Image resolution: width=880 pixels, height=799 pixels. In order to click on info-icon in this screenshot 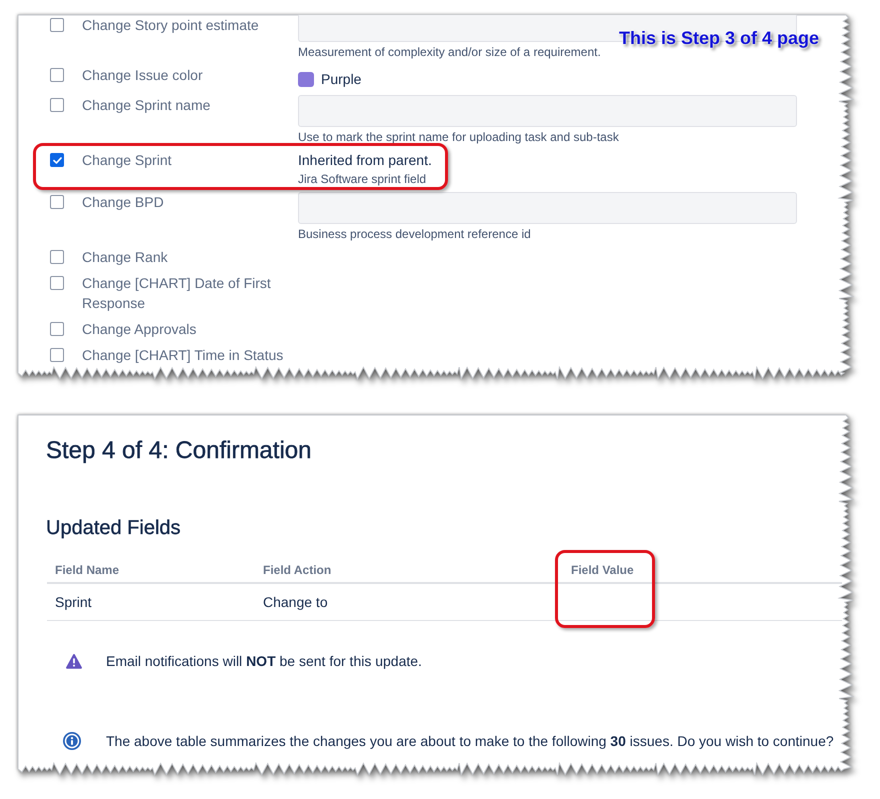, I will do `click(72, 741)`.